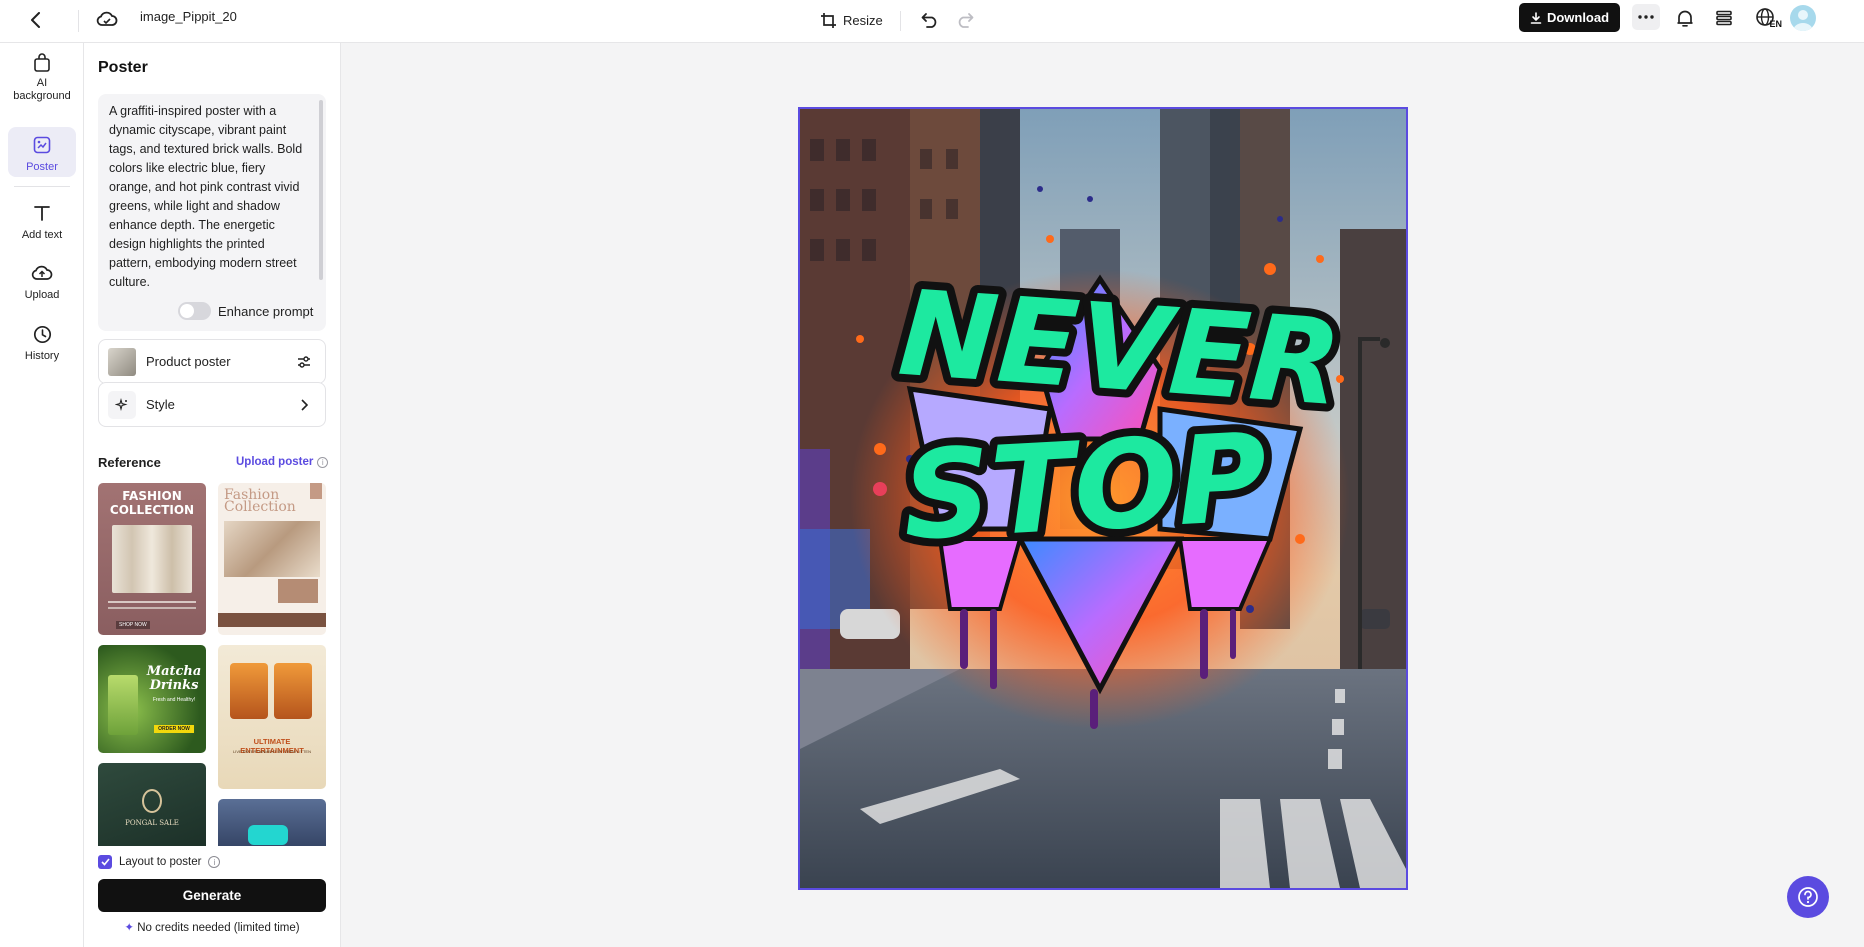  I want to click on pendant-image, so click(152, 801).